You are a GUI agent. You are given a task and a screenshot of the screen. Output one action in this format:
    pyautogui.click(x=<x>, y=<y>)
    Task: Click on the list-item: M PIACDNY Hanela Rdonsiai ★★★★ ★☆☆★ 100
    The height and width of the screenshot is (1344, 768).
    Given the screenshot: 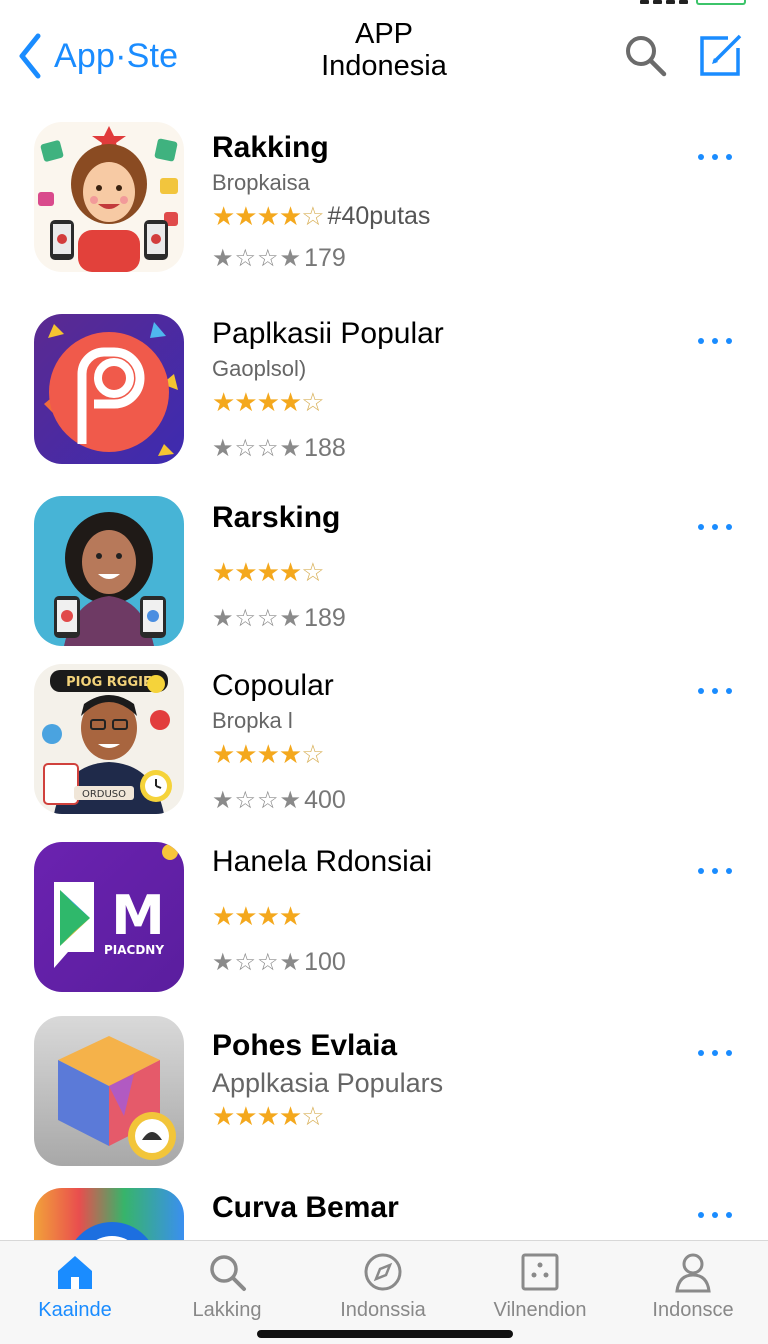 What is the action you would take?
    pyautogui.click(x=384, y=928)
    